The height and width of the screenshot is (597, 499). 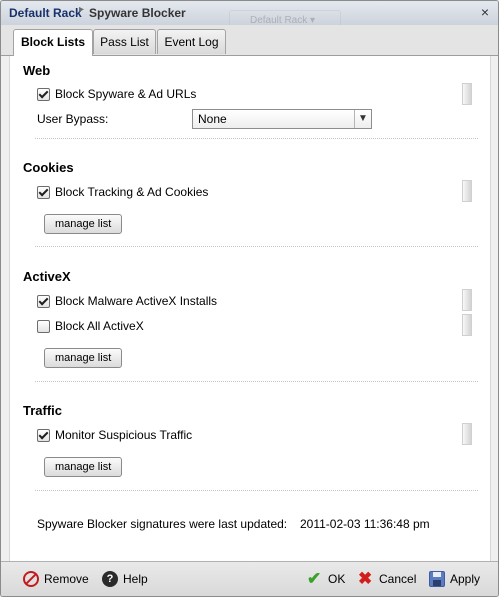 I want to click on cancel-button: ✖ Cancel, so click(x=387, y=579).